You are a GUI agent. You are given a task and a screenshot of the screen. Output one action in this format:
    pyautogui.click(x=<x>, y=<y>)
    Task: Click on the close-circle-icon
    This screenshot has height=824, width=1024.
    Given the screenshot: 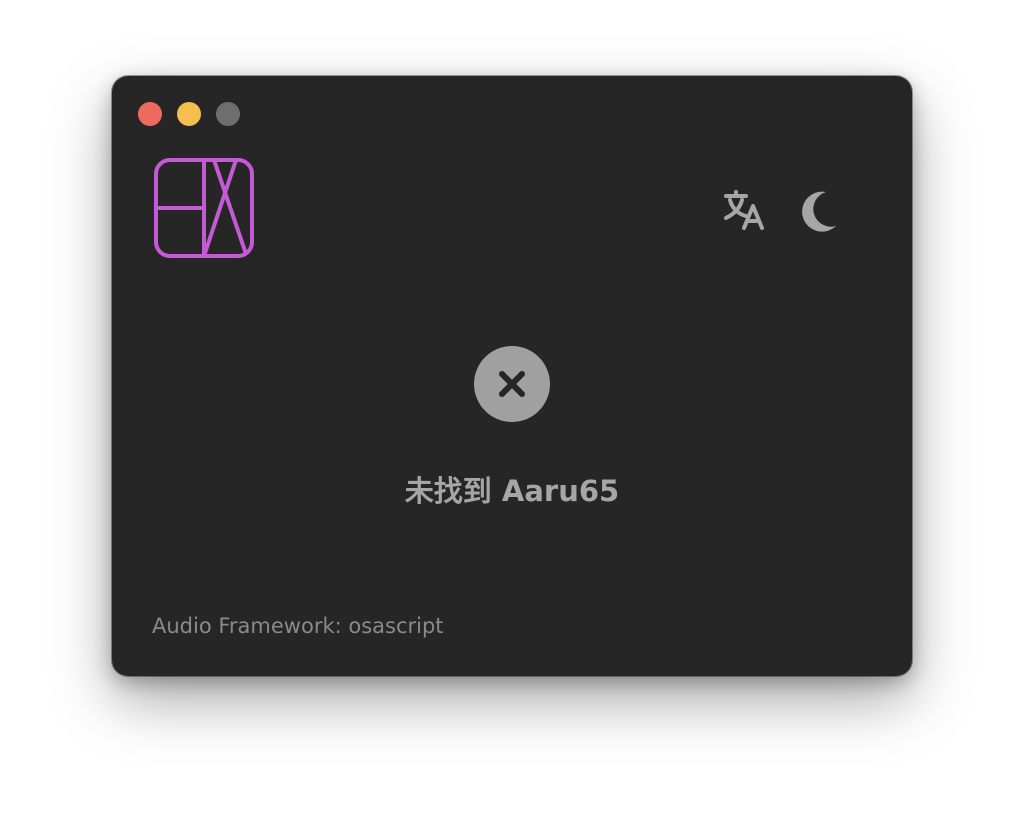 What is the action you would take?
    pyautogui.click(x=512, y=384)
    